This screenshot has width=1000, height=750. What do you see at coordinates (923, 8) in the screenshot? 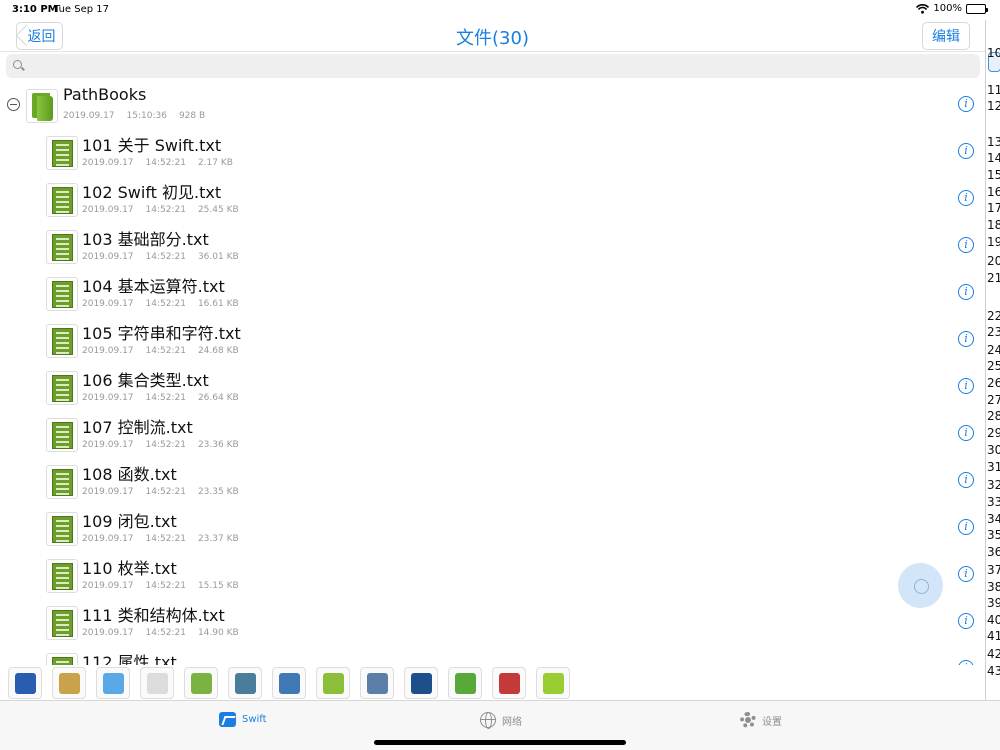
I see `wifi-icon` at bounding box center [923, 8].